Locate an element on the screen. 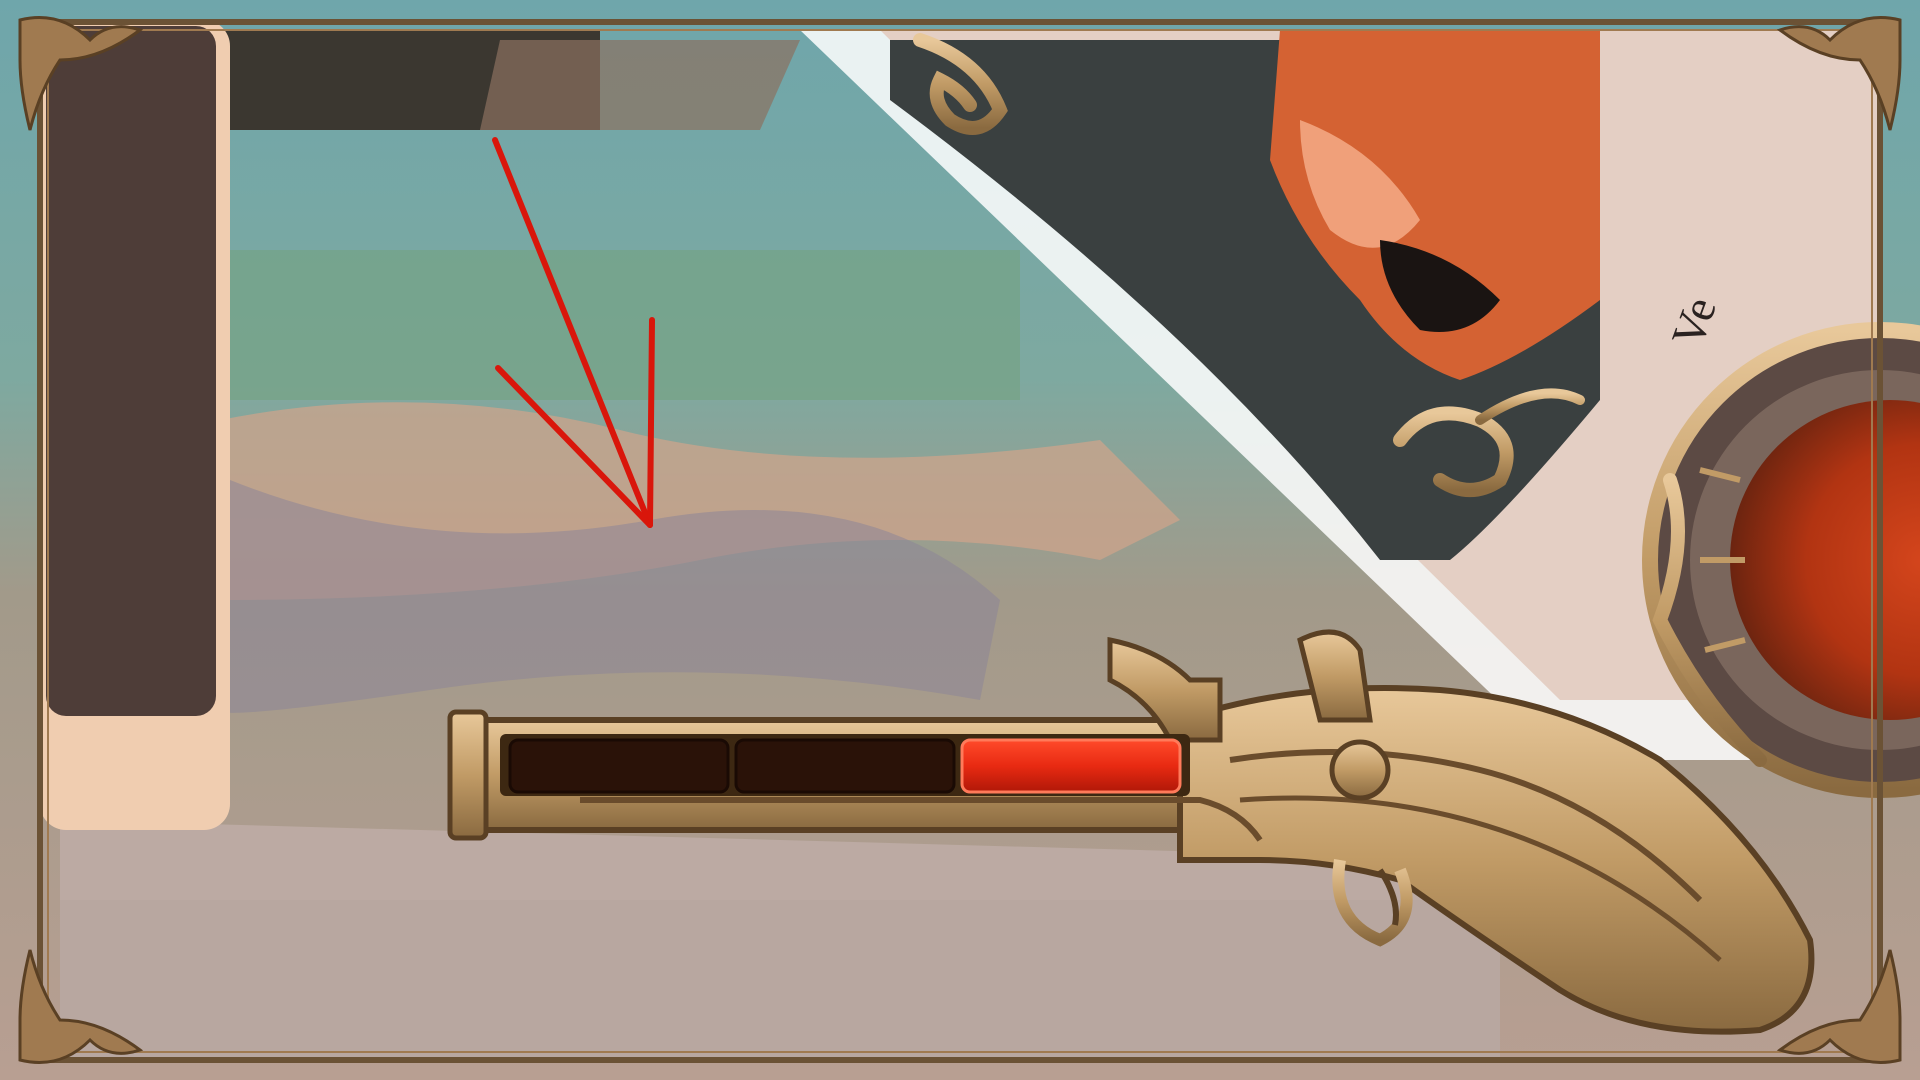 This screenshot has width=1920, height=1080. ammo-segment-filled is located at coordinates (1071, 766).